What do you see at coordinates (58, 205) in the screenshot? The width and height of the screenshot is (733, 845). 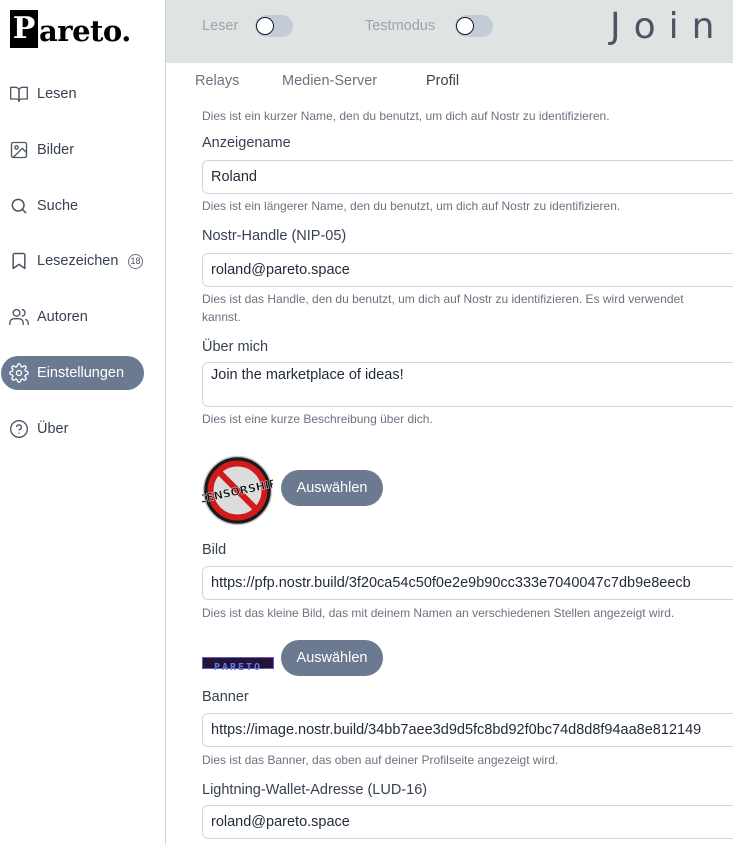 I see `sidebar-item-label: Suche` at bounding box center [58, 205].